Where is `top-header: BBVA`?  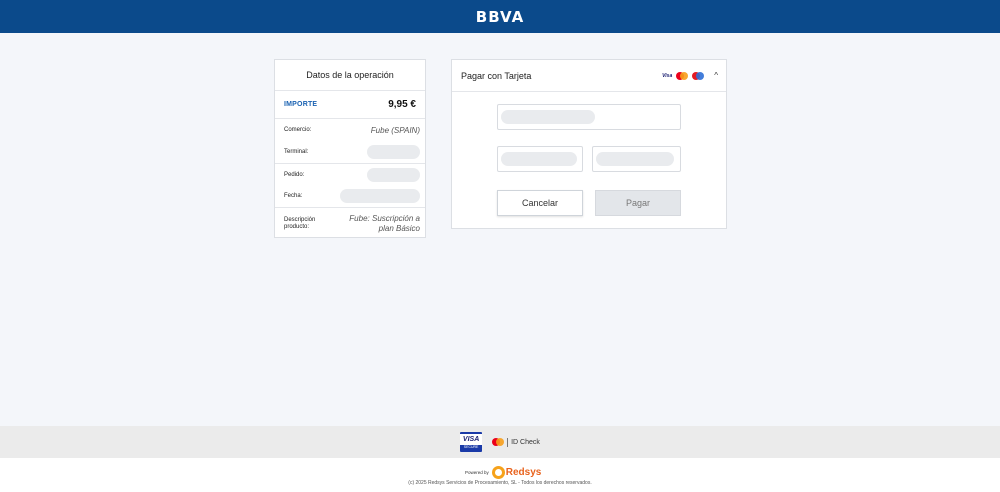 top-header: BBVA is located at coordinates (500, 16).